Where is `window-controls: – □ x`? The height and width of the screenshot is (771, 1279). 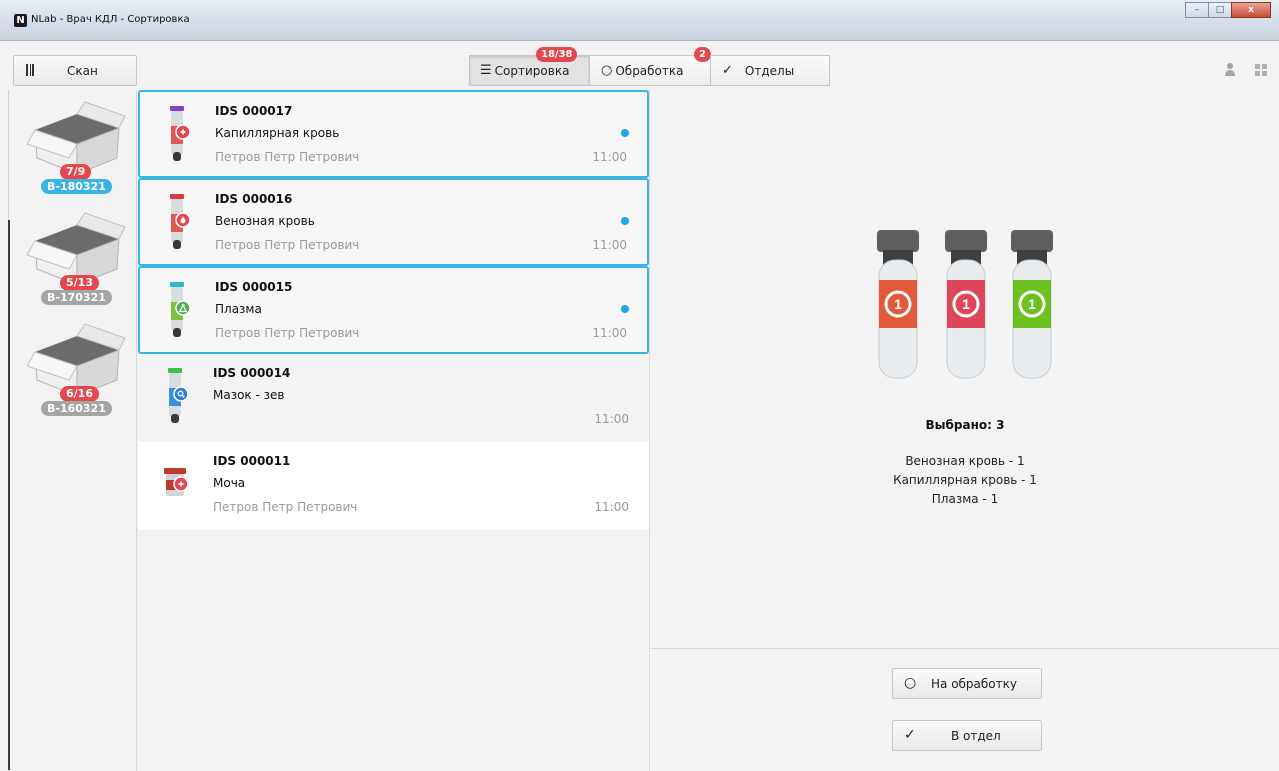 window-controls: – □ x is located at coordinates (1228, 10).